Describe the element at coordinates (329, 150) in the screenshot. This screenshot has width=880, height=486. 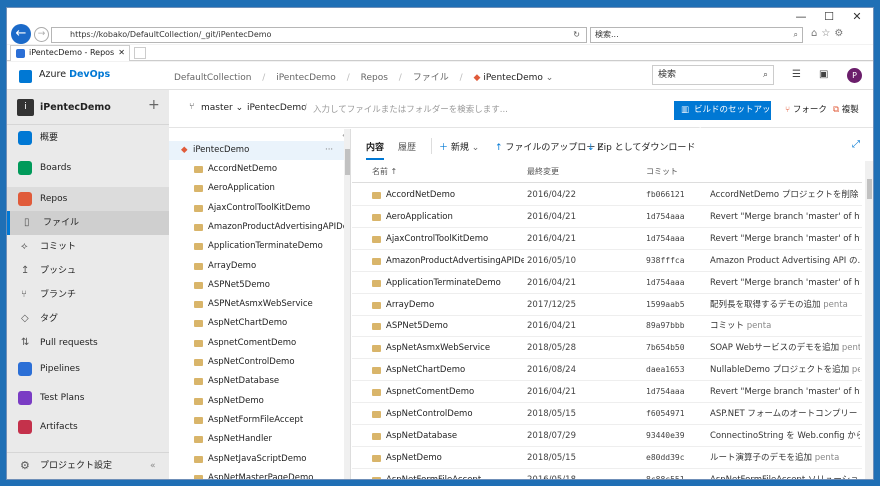
I see `more-icon: ···` at that location.